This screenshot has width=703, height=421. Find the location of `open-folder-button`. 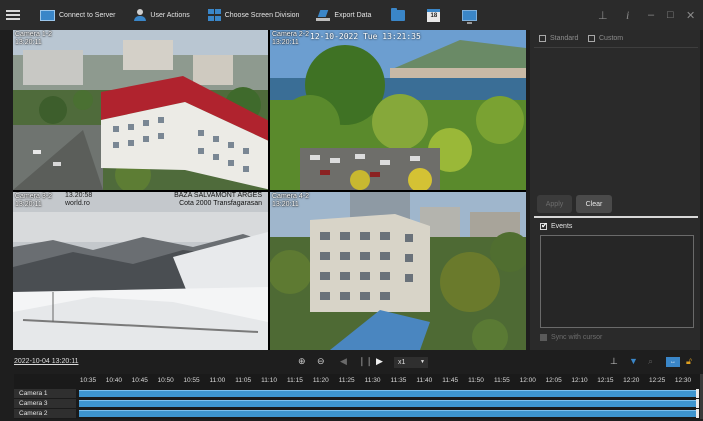

open-folder-button is located at coordinates (398, 15).